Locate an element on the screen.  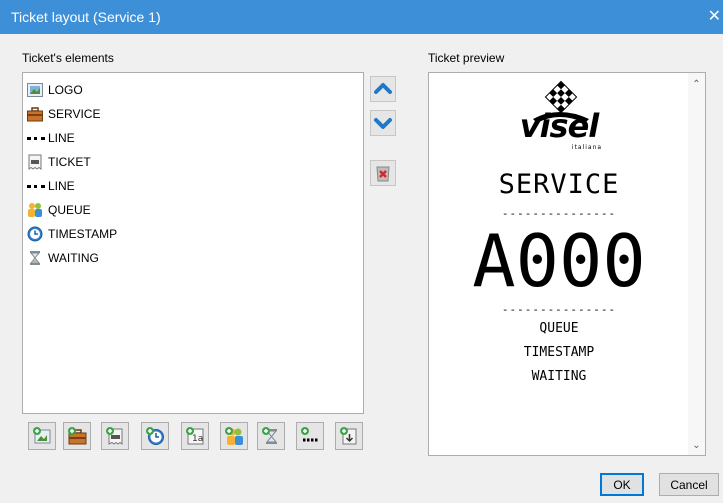
add-line-button is located at coordinates (310, 436).